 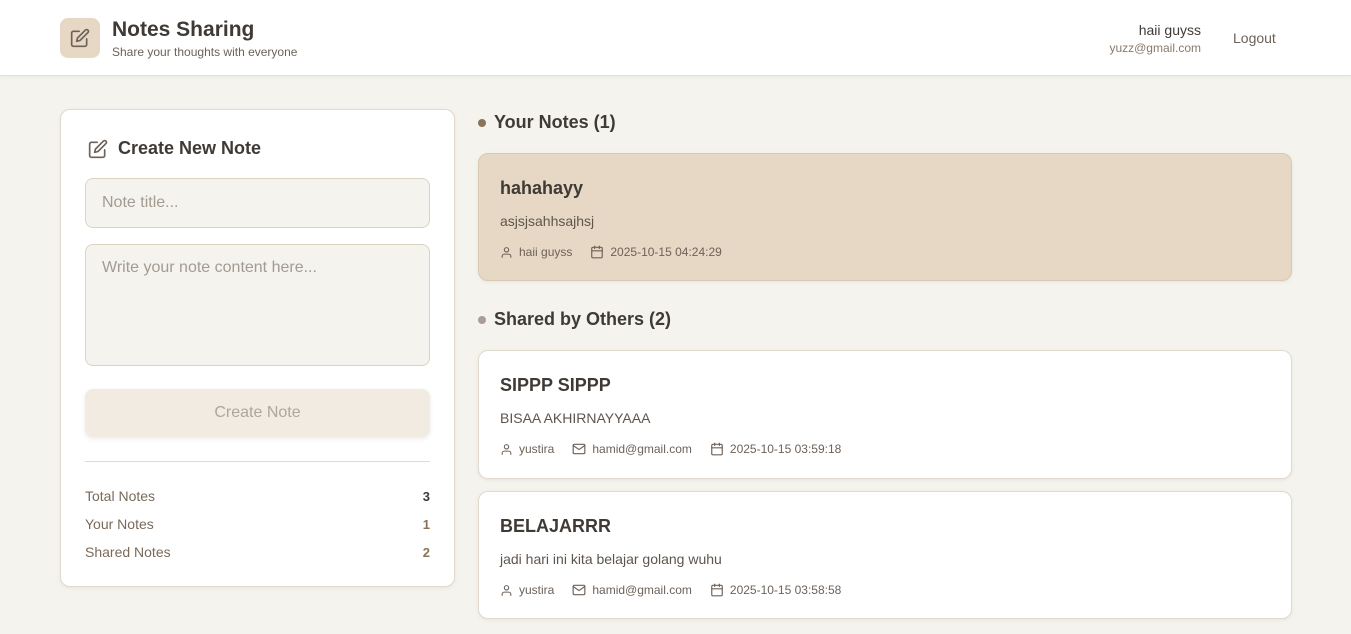 What do you see at coordinates (666, 252) in the screenshot?
I see `date-text: 2025-10-15 04:24:29` at bounding box center [666, 252].